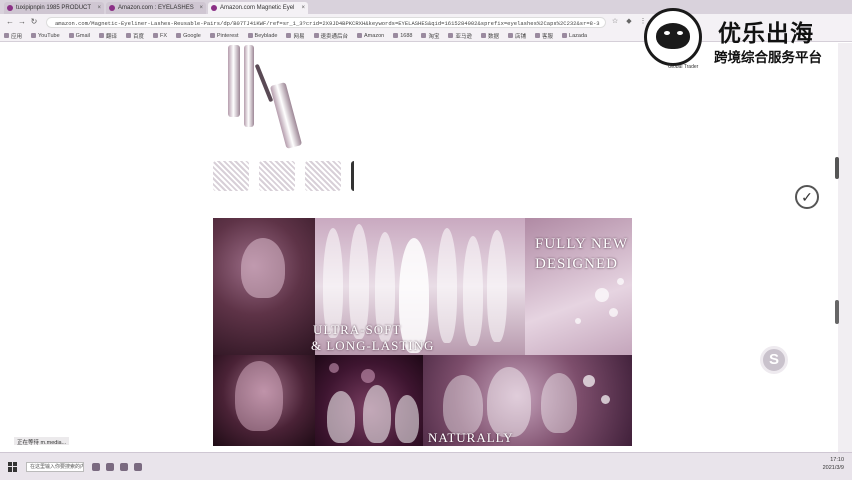 Image resolution: width=852 pixels, height=480 pixels. Describe the element at coordinates (264, 83) in the screenshot. I see `eyeliner-brush-image` at that location.